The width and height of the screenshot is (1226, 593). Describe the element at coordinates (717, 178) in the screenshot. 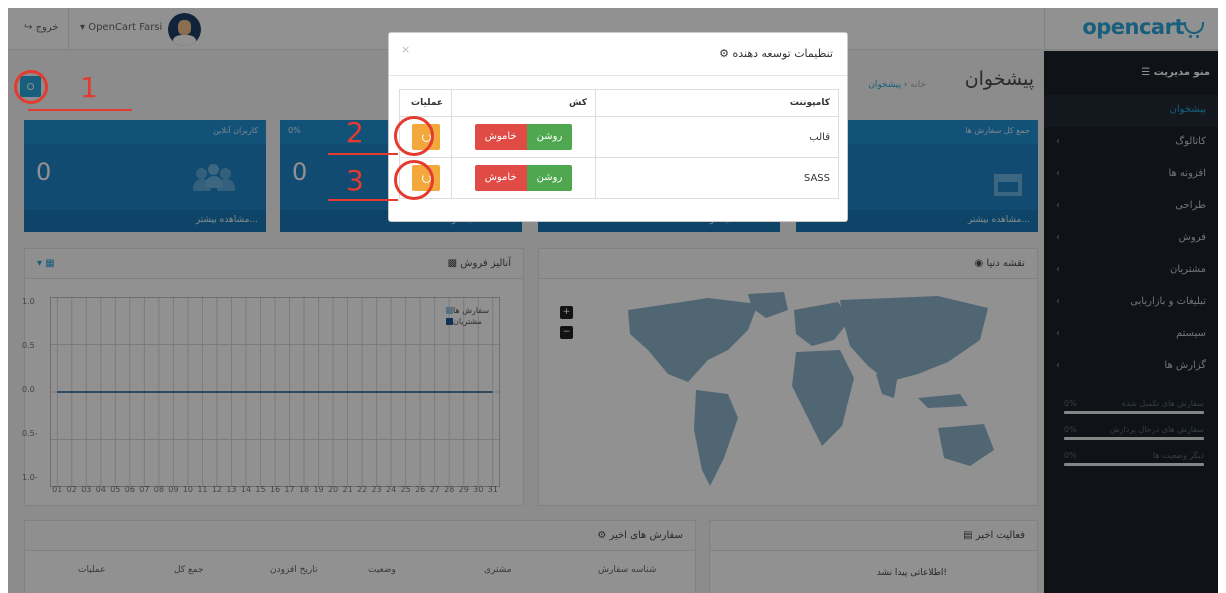

I see `component-cell: SASS` at that location.